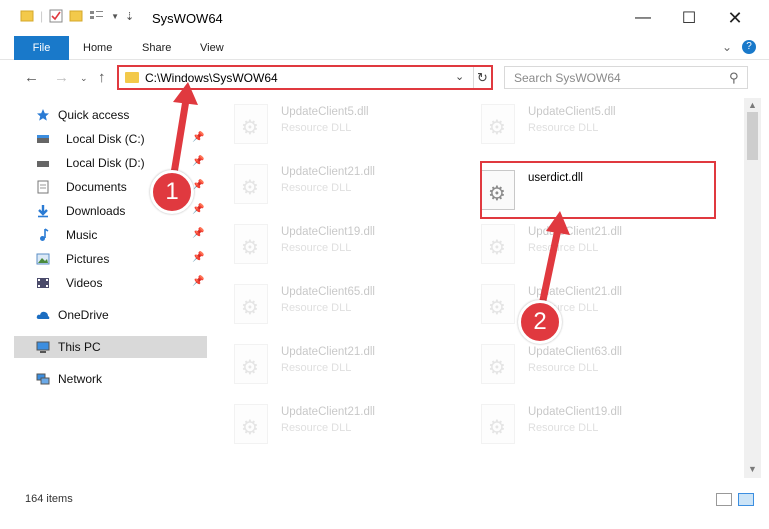  I want to click on nav-item-music: Music 📌, so click(110, 235).